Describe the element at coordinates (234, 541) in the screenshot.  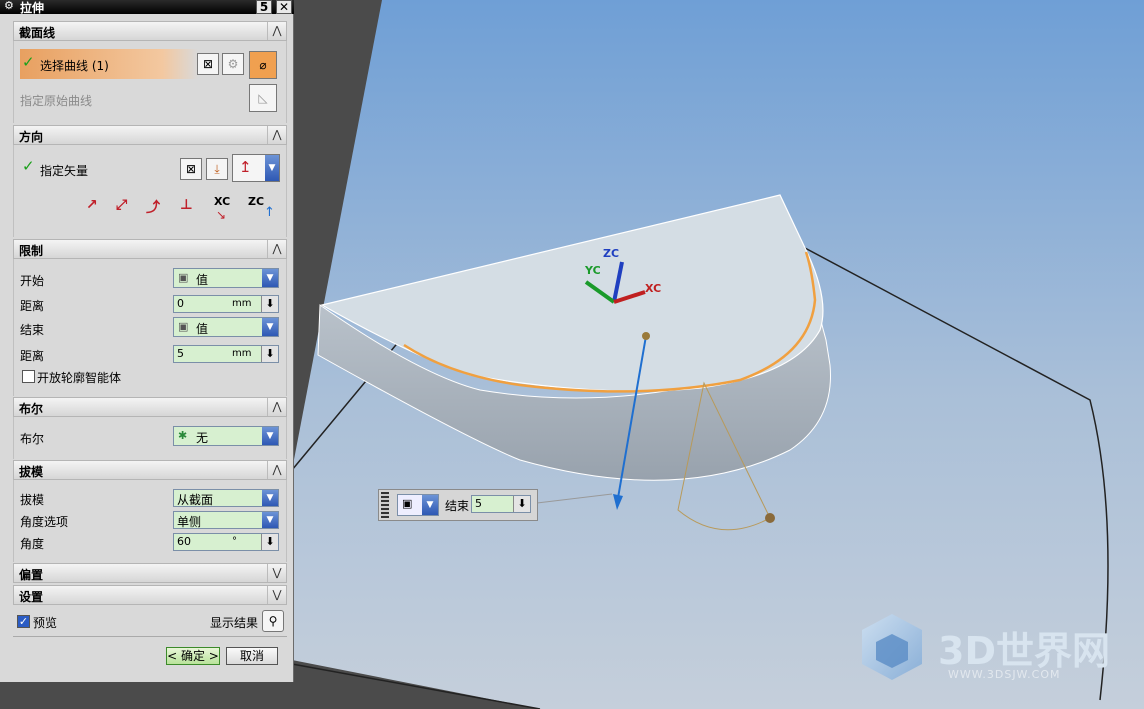
I see `angle-unit: °` at that location.